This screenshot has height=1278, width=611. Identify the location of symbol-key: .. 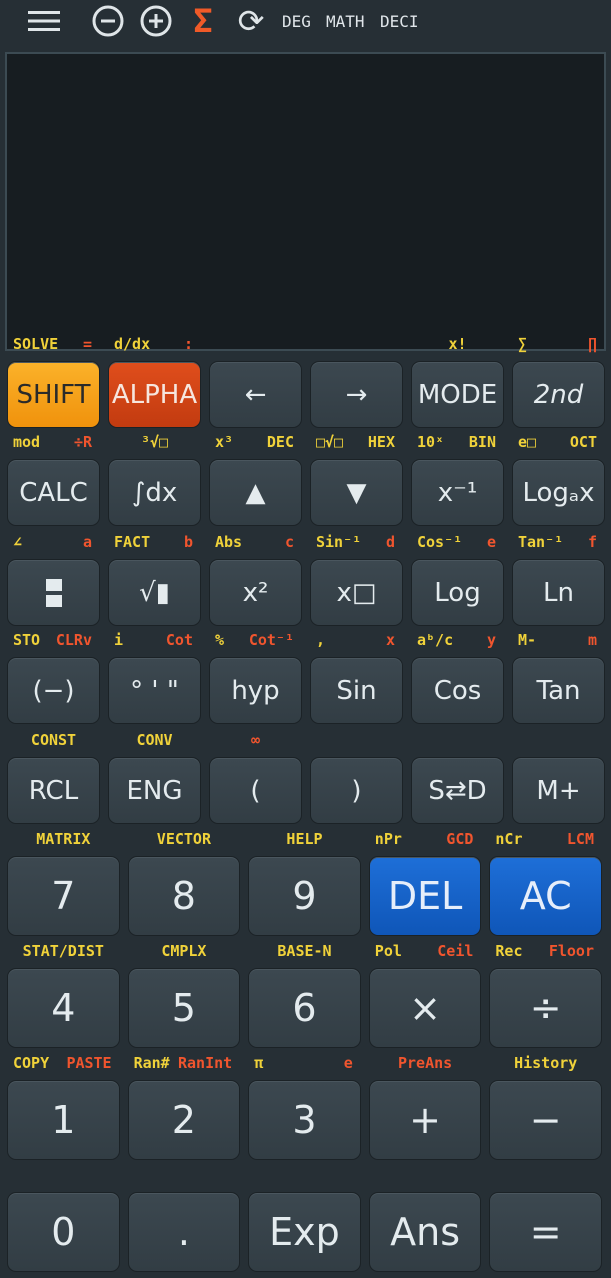
(184, 1232).